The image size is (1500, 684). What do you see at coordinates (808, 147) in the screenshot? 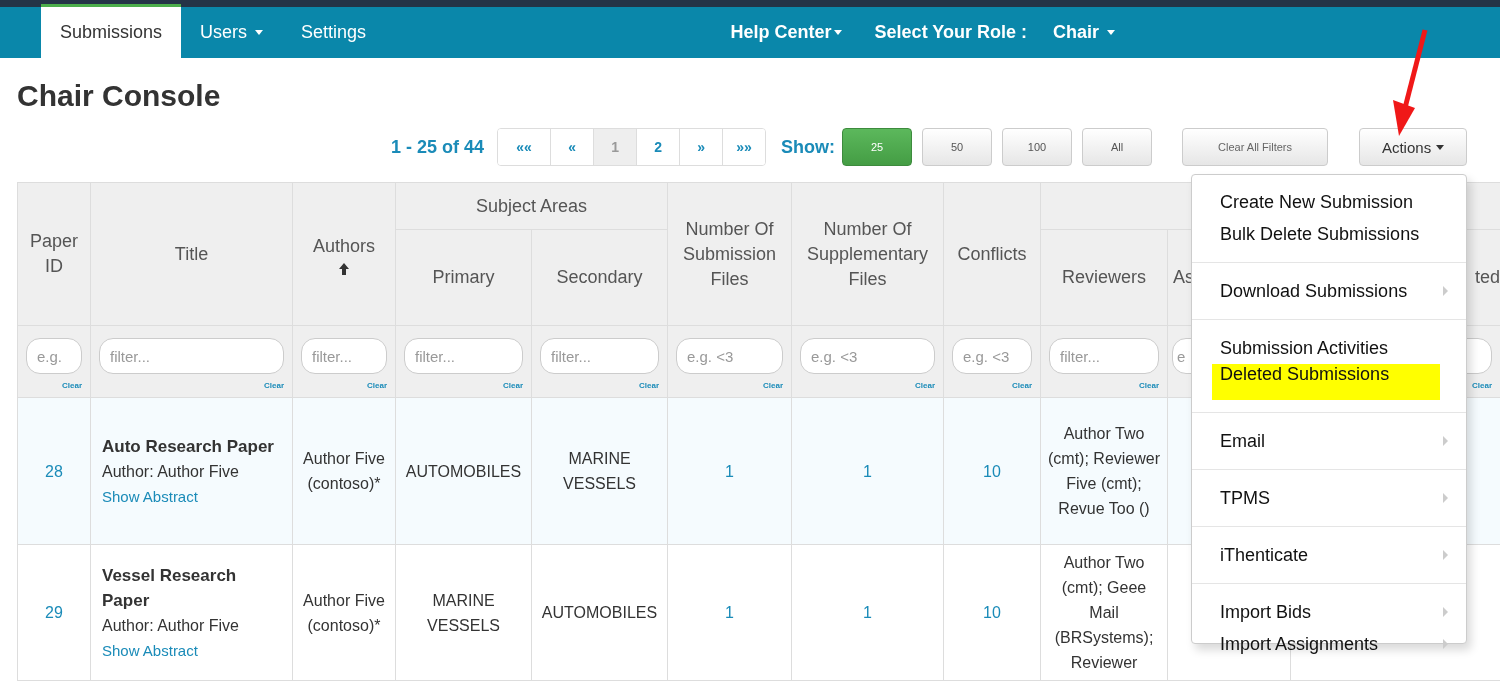
I see `show-label: Show:` at bounding box center [808, 147].